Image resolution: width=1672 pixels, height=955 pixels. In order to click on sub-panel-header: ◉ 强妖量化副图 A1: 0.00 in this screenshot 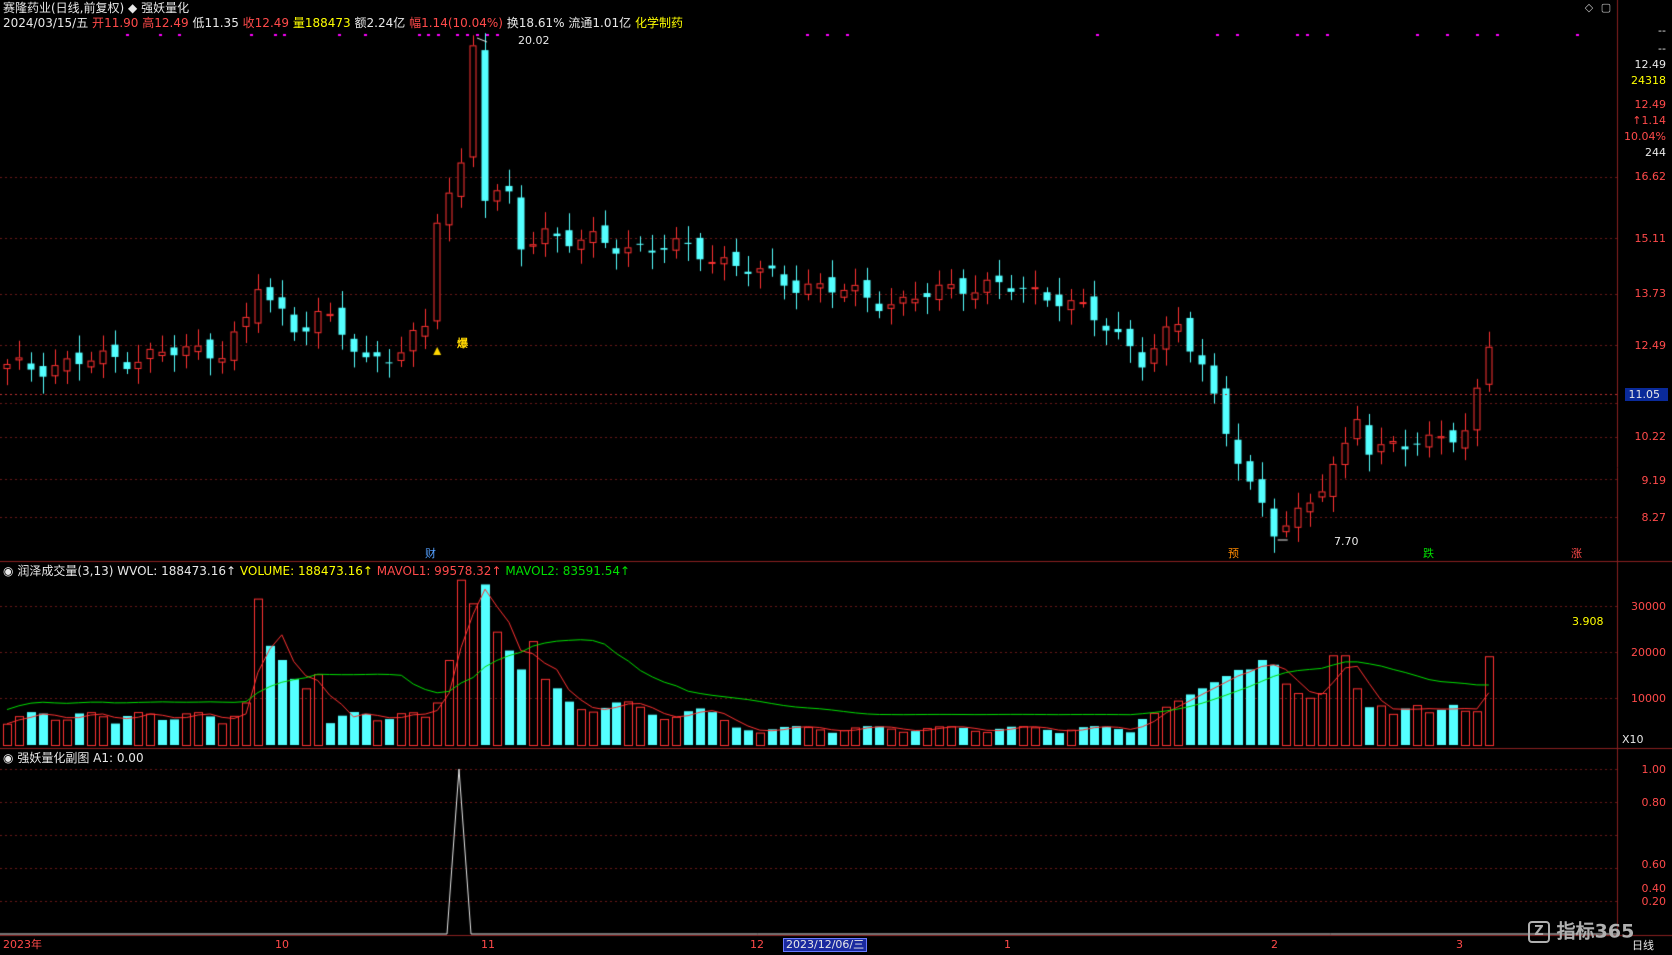, I will do `click(73, 758)`.